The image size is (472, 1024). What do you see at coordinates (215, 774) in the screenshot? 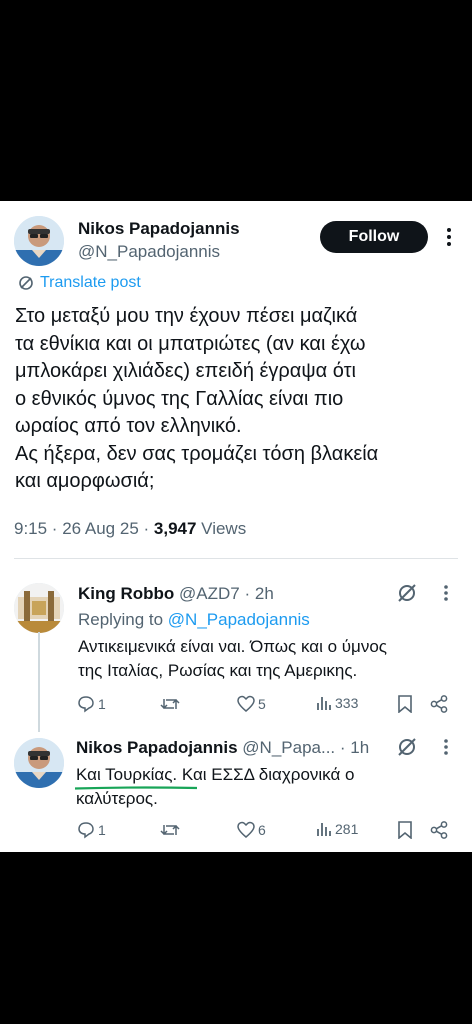
I see `reply-line: Και Τουρκίας. Και ΕΣΣΔ διαχρονικά ο` at bounding box center [215, 774].